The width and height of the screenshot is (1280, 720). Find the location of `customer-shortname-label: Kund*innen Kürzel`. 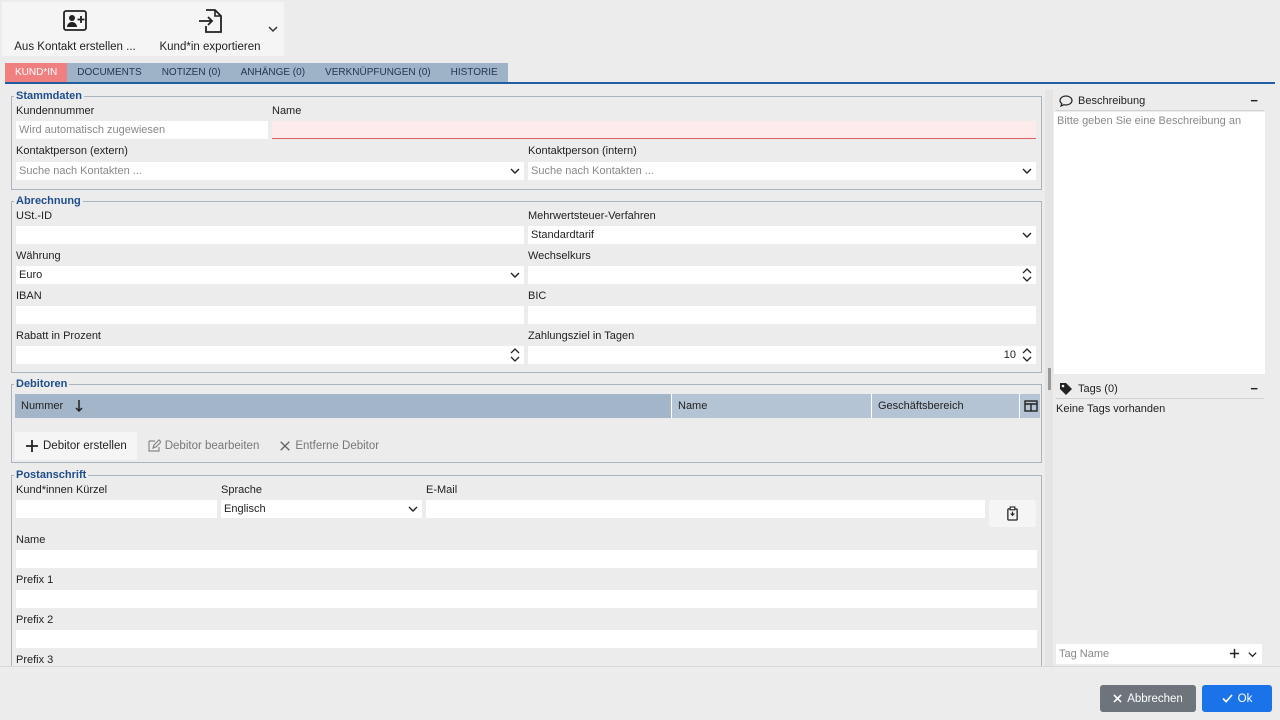

customer-shortname-label: Kund*innen Kürzel is located at coordinates (62, 490).